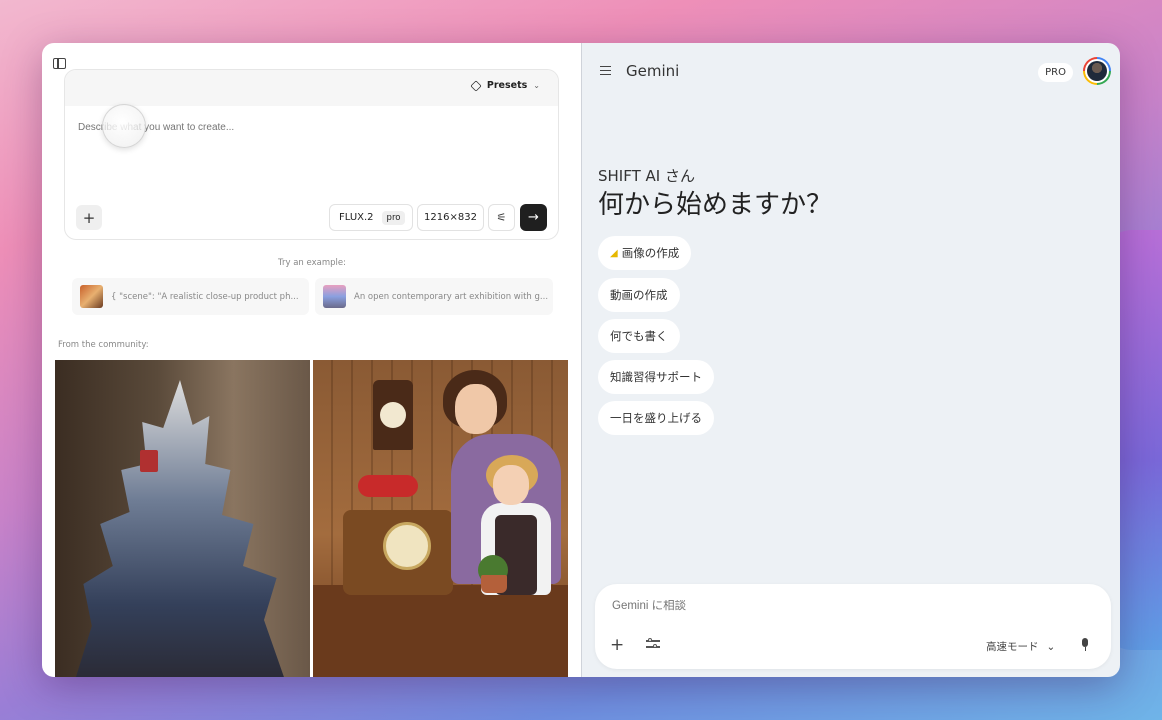  I want to click on add-button: +, so click(89, 217).